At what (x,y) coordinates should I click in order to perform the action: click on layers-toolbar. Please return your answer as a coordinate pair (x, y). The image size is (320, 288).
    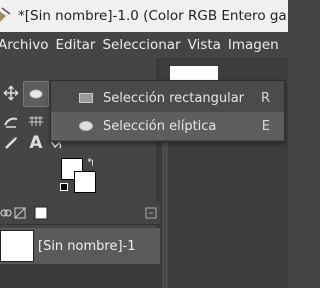
    Looking at the image, I should click on (80, 213).